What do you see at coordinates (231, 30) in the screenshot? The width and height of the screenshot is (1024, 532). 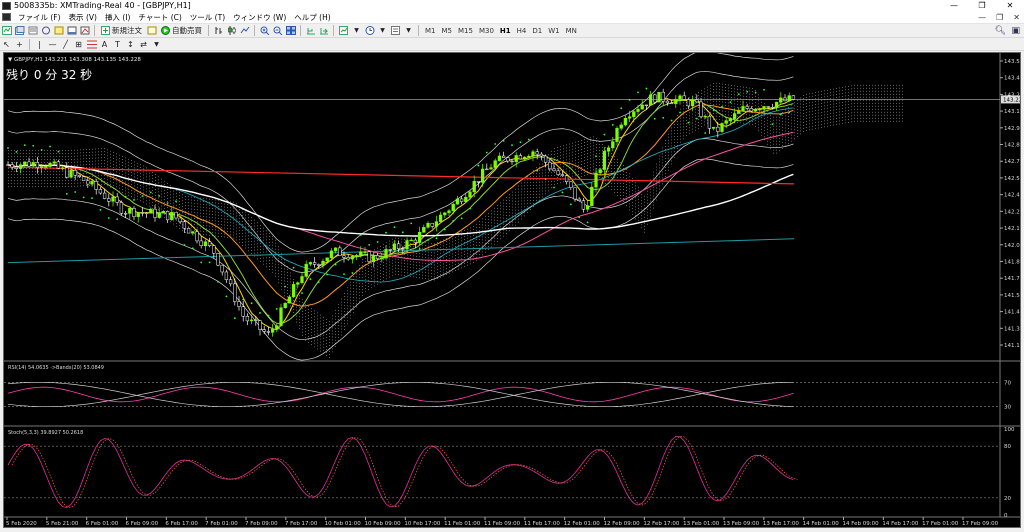 I see `candlestick-icon` at bounding box center [231, 30].